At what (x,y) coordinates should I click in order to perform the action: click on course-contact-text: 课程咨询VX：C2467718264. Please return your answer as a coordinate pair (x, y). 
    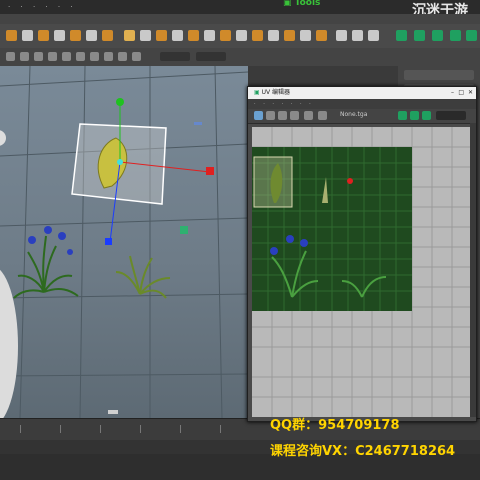
    Looking at the image, I should click on (363, 451).